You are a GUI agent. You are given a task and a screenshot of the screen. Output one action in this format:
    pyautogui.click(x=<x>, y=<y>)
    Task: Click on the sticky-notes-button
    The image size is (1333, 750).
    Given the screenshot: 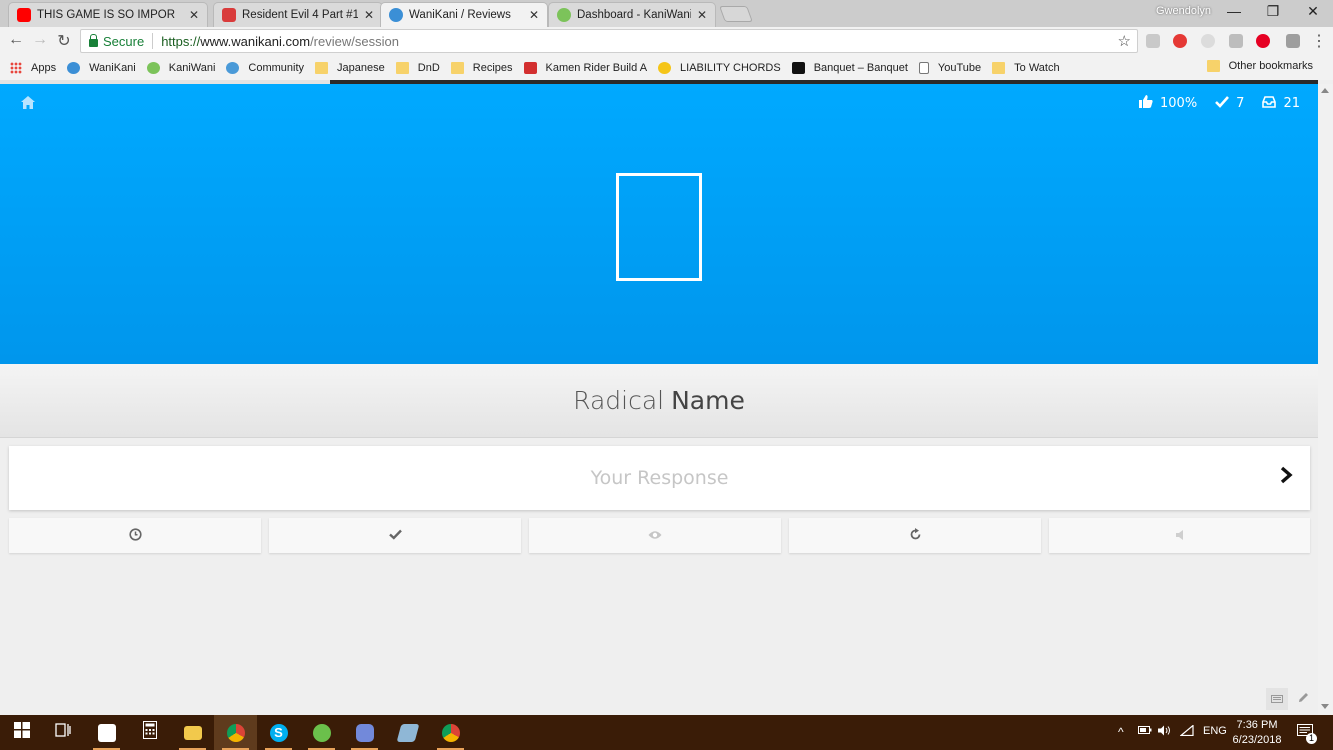 What is the action you would take?
    pyautogui.click(x=106, y=732)
    